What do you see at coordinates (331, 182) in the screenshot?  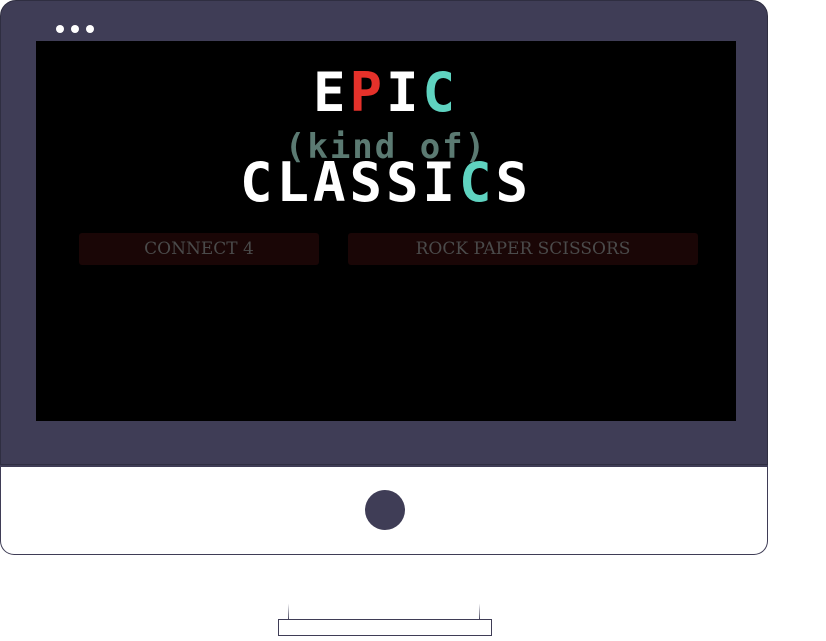 I see `title-letter: A` at bounding box center [331, 182].